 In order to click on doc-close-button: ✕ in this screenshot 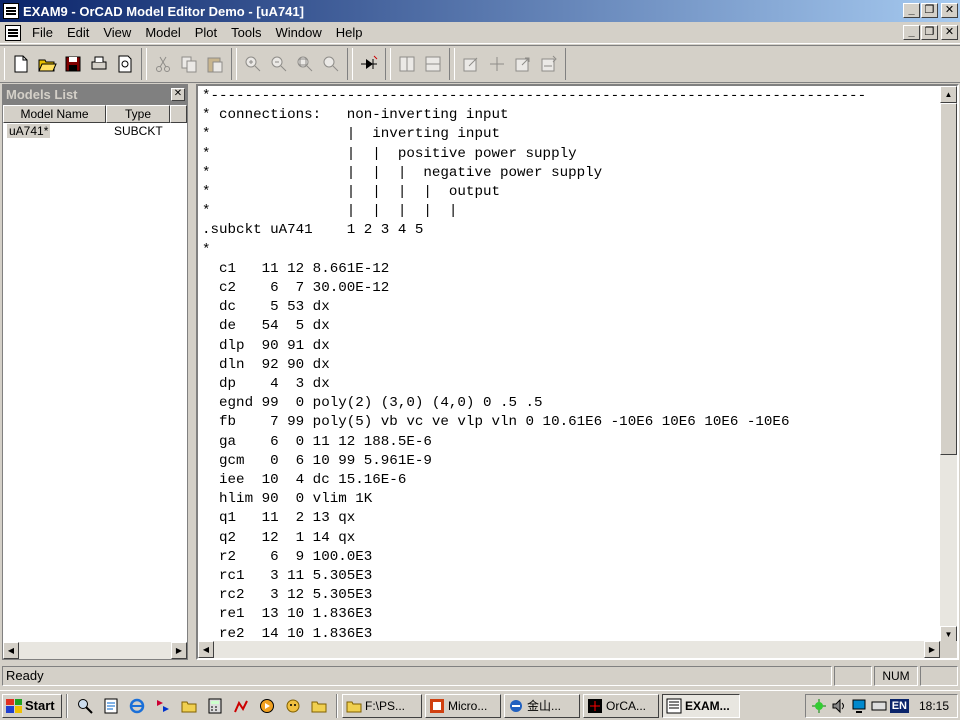, I will do `click(949, 32)`.